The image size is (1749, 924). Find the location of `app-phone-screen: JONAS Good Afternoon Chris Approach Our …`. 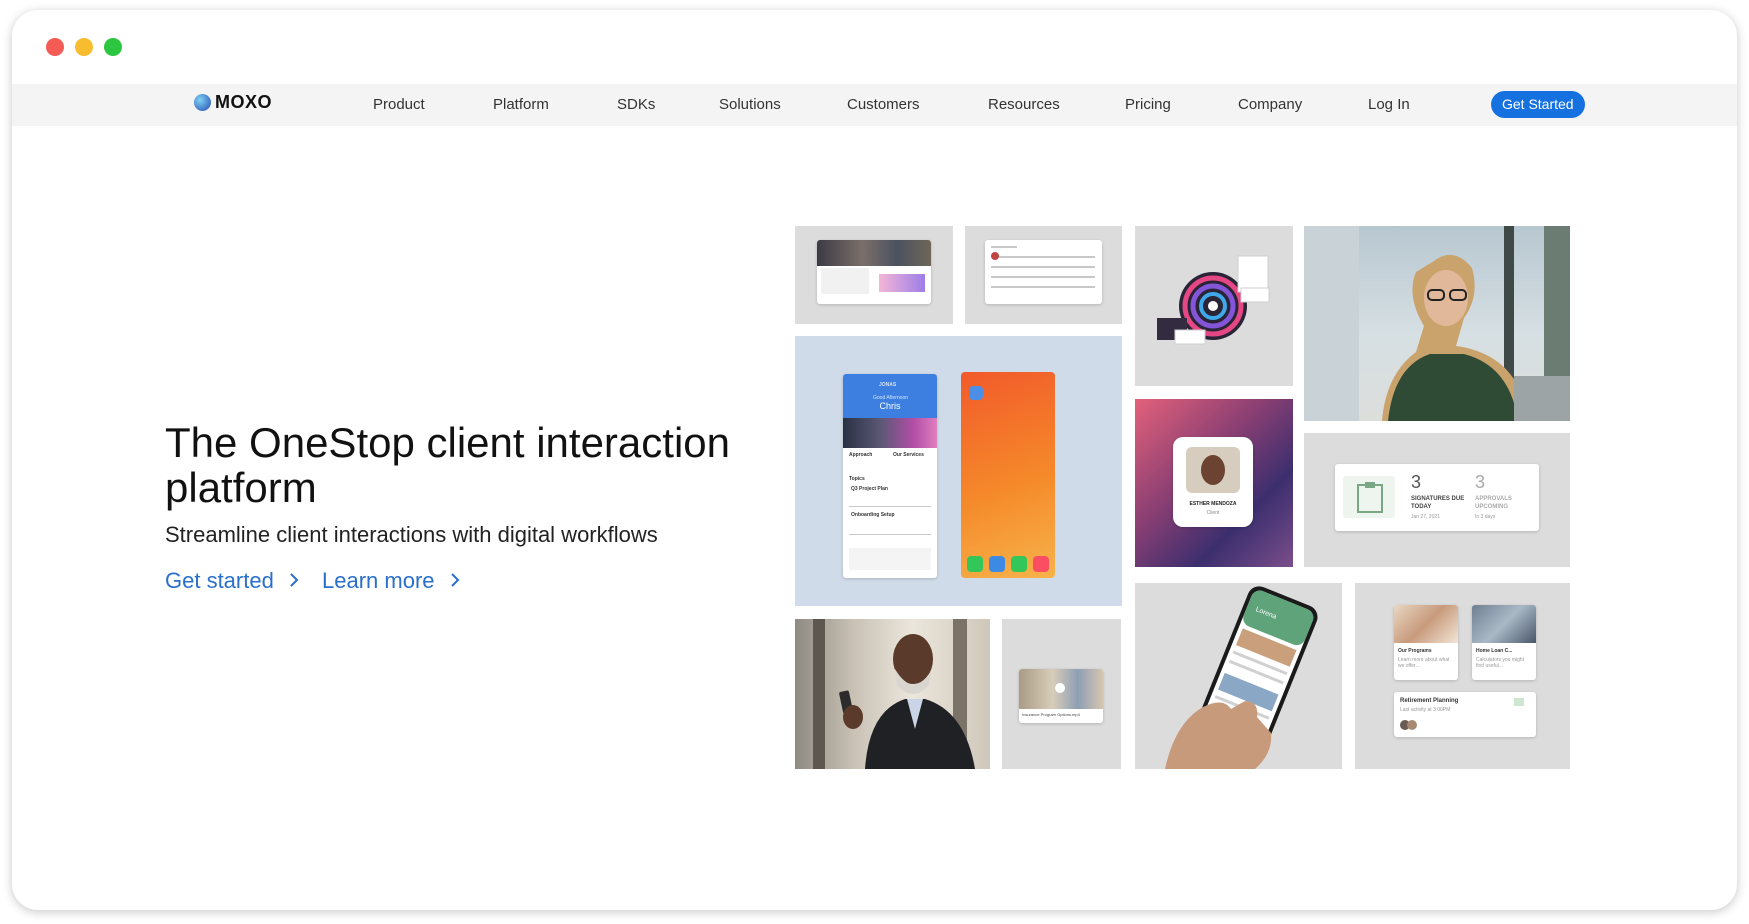

app-phone-screen: JONAS Good Afternoon Chris Approach Our … is located at coordinates (890, 476).